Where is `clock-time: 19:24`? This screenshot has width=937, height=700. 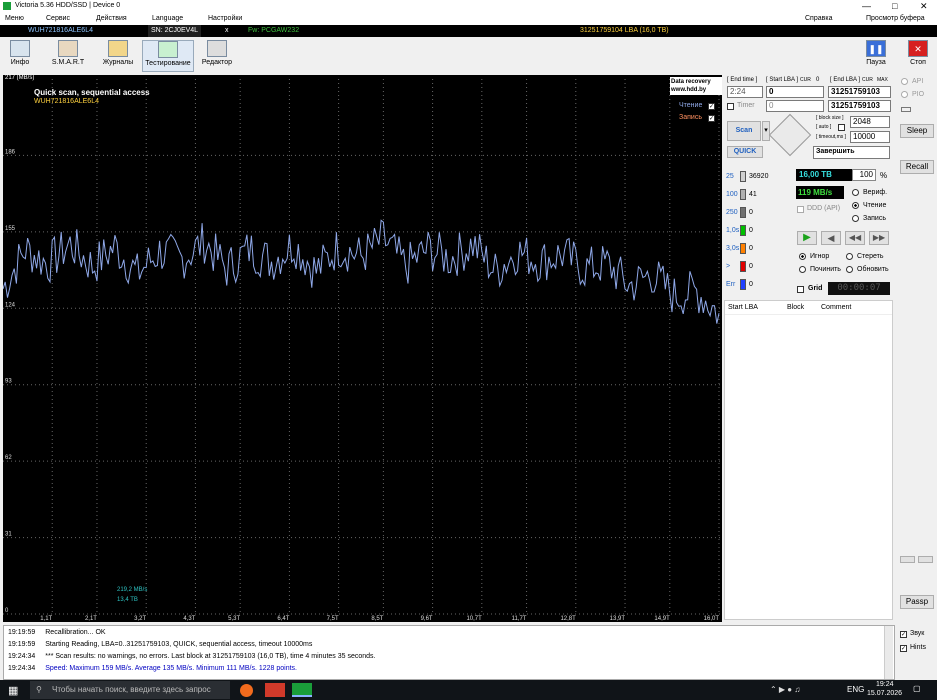
clock-time: 19:24 is located at coordinates (885, 684).